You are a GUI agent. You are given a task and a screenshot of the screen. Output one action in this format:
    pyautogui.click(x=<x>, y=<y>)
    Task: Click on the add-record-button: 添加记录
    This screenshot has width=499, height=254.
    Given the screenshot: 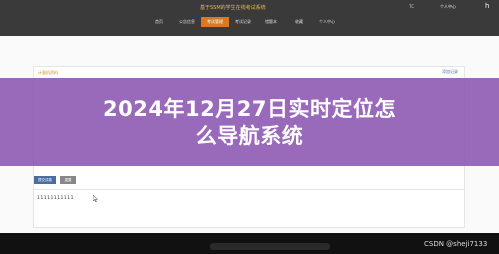 What is the action you would take?
    pyautogui.click(x=450, y=72)
    